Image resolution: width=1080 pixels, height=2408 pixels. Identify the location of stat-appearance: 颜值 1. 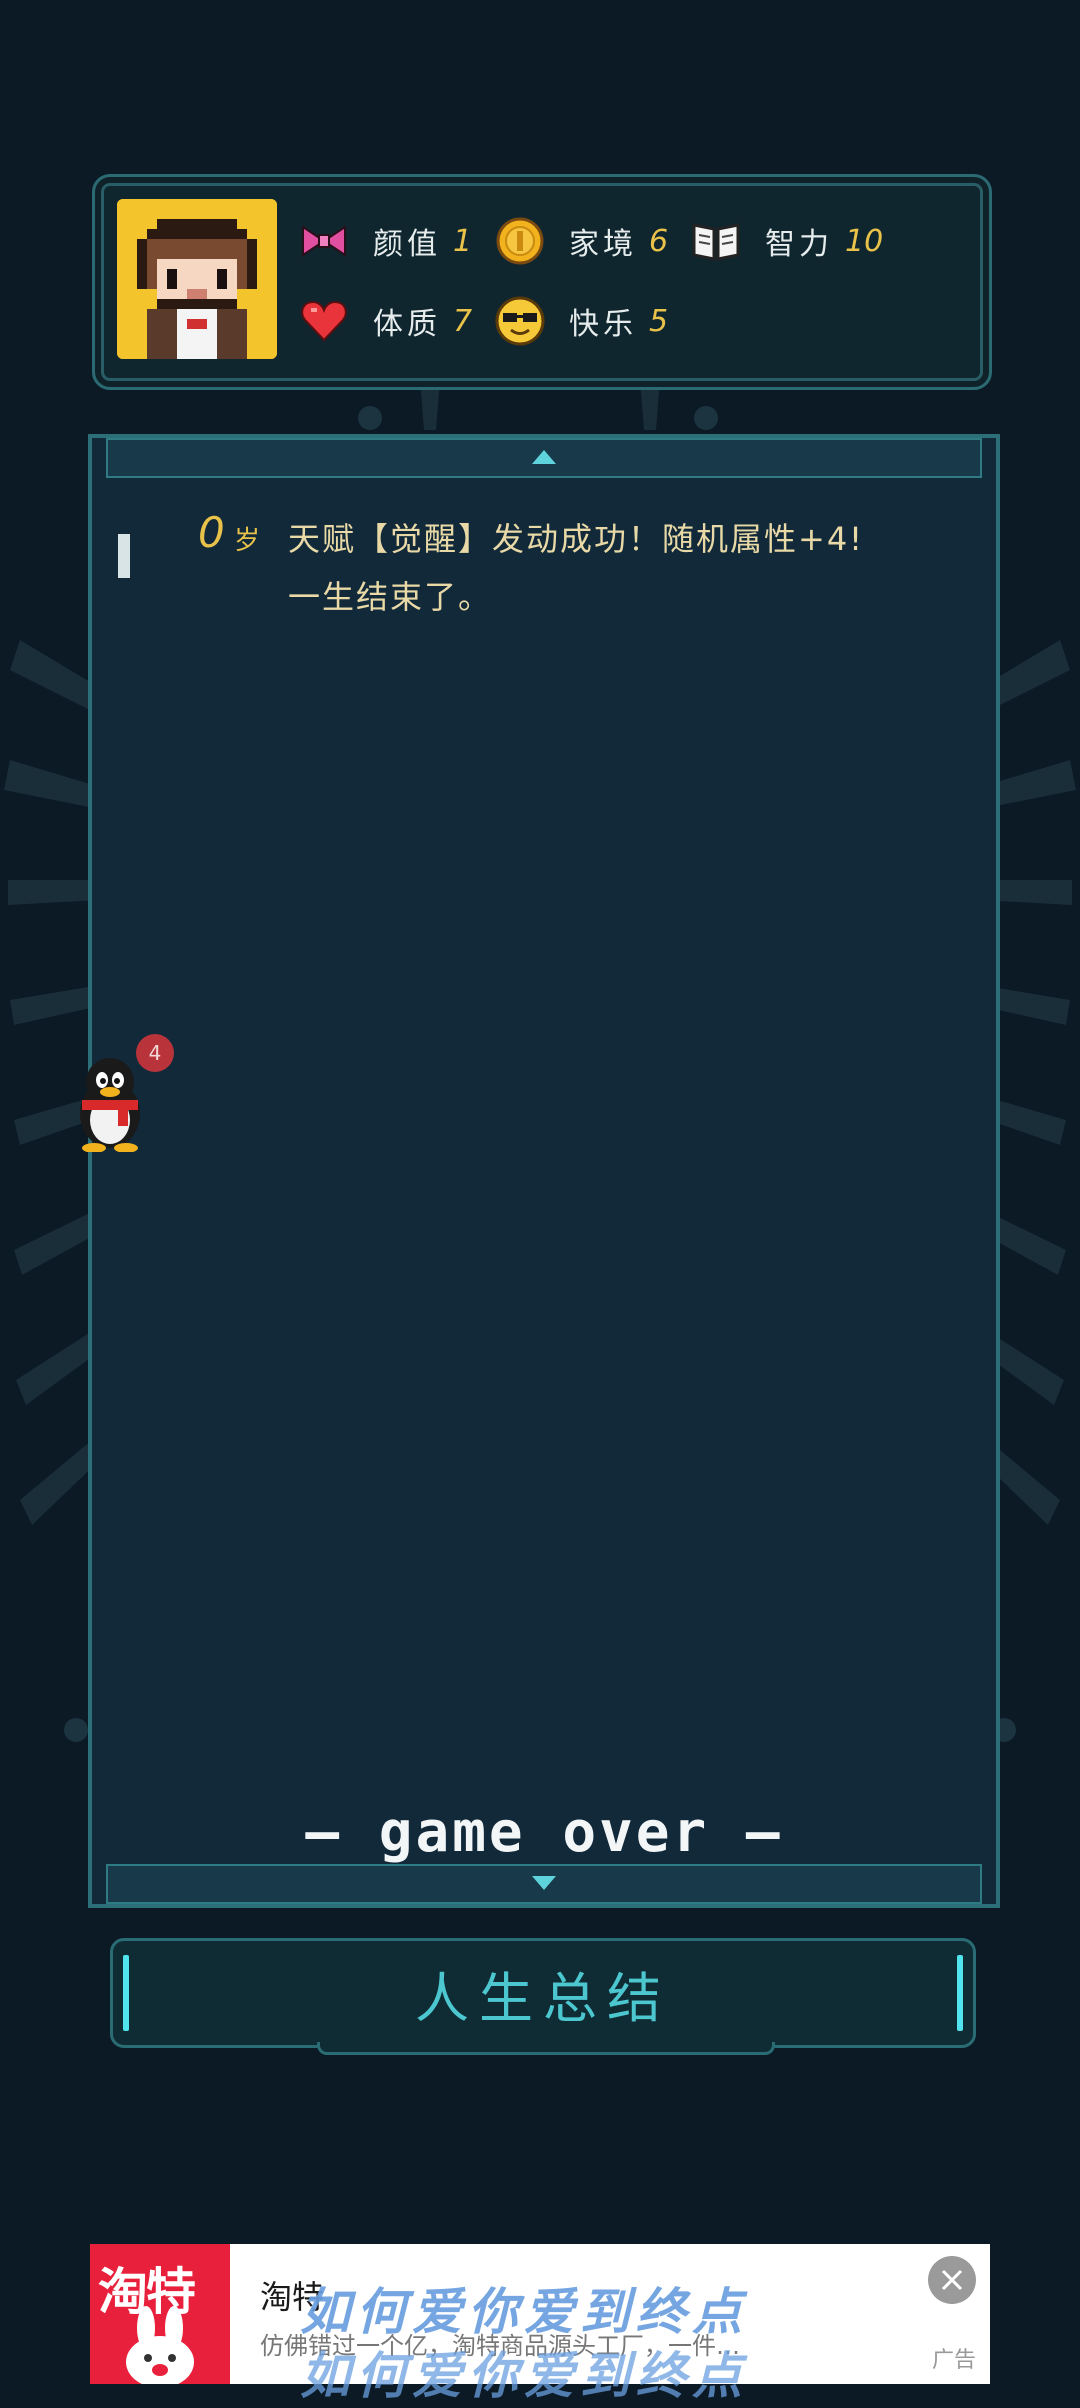
(384, 241).